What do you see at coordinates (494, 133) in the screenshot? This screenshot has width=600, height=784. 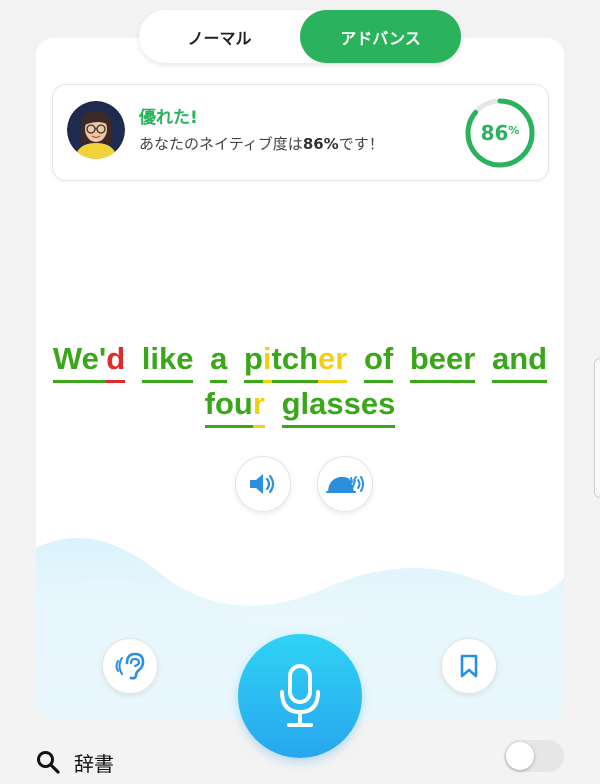 I see `score-number: 86` at bounding box center [494, 133].